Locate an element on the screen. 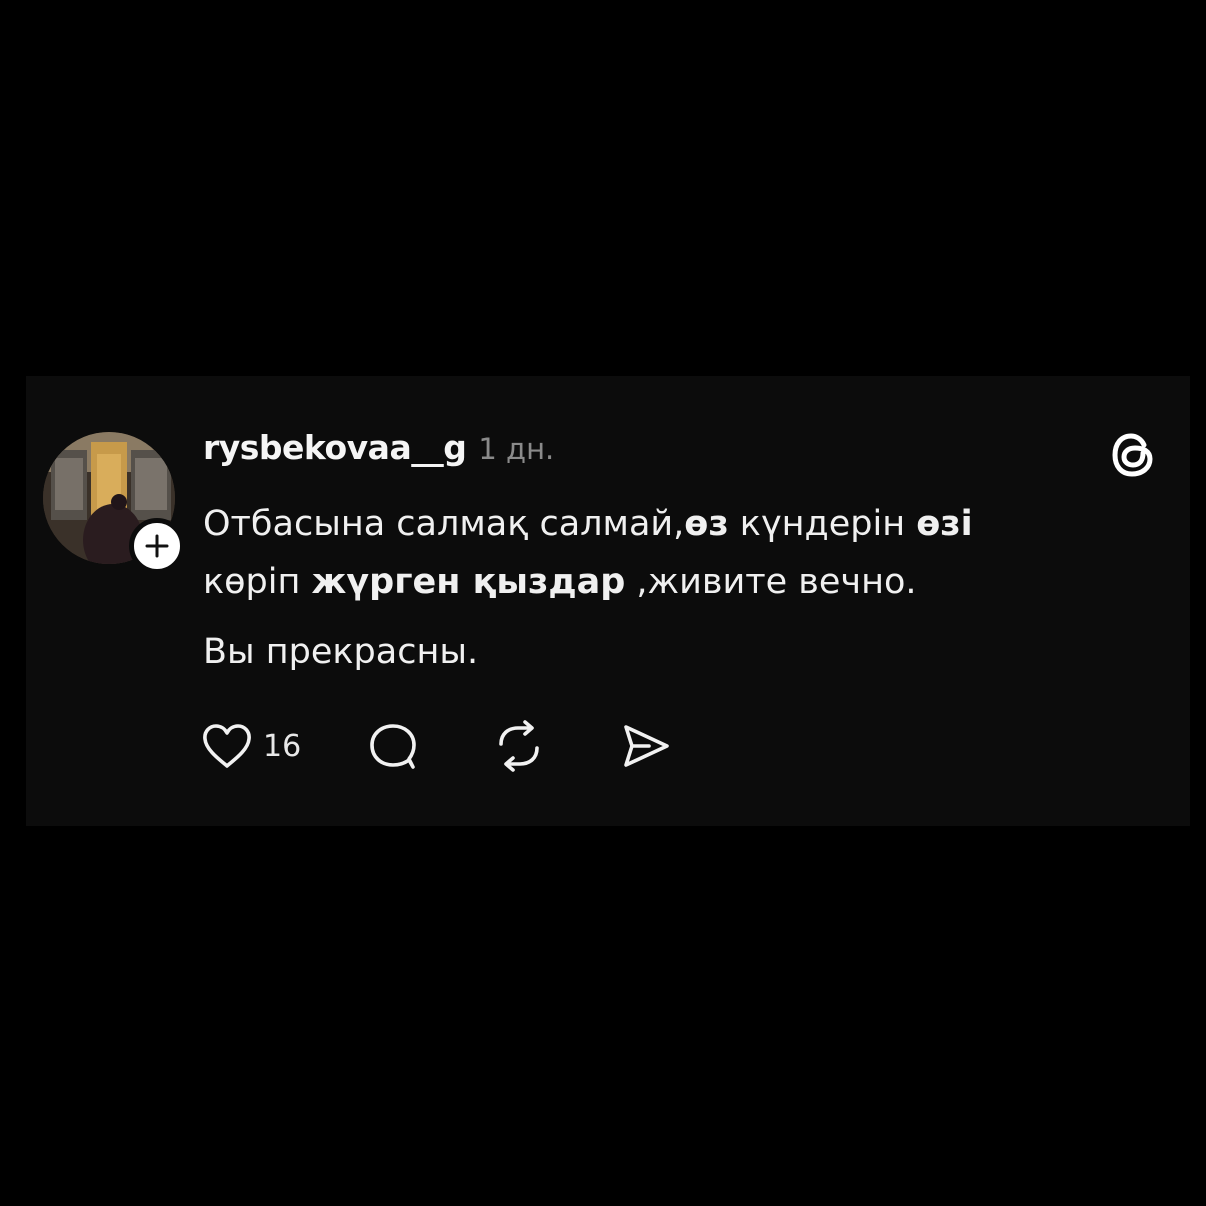 The height and width of the screenshot is (1206, 1206). post-text-line-1: Отбасына салмақ салмай,өз күндерін өзі is located at coordinates (683, 524).